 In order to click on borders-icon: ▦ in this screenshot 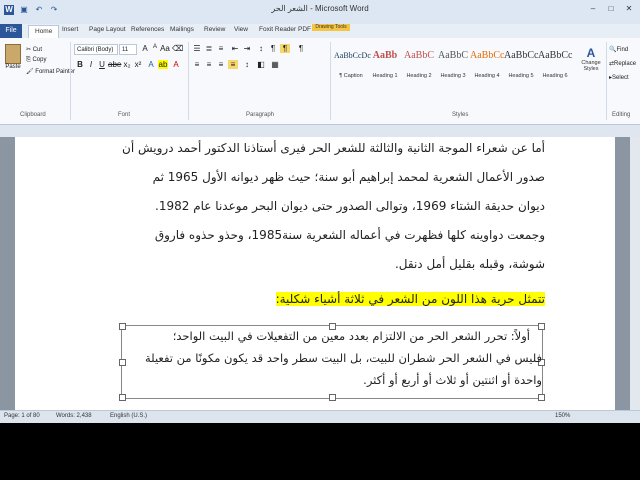, I will do `click(275, 64)`.